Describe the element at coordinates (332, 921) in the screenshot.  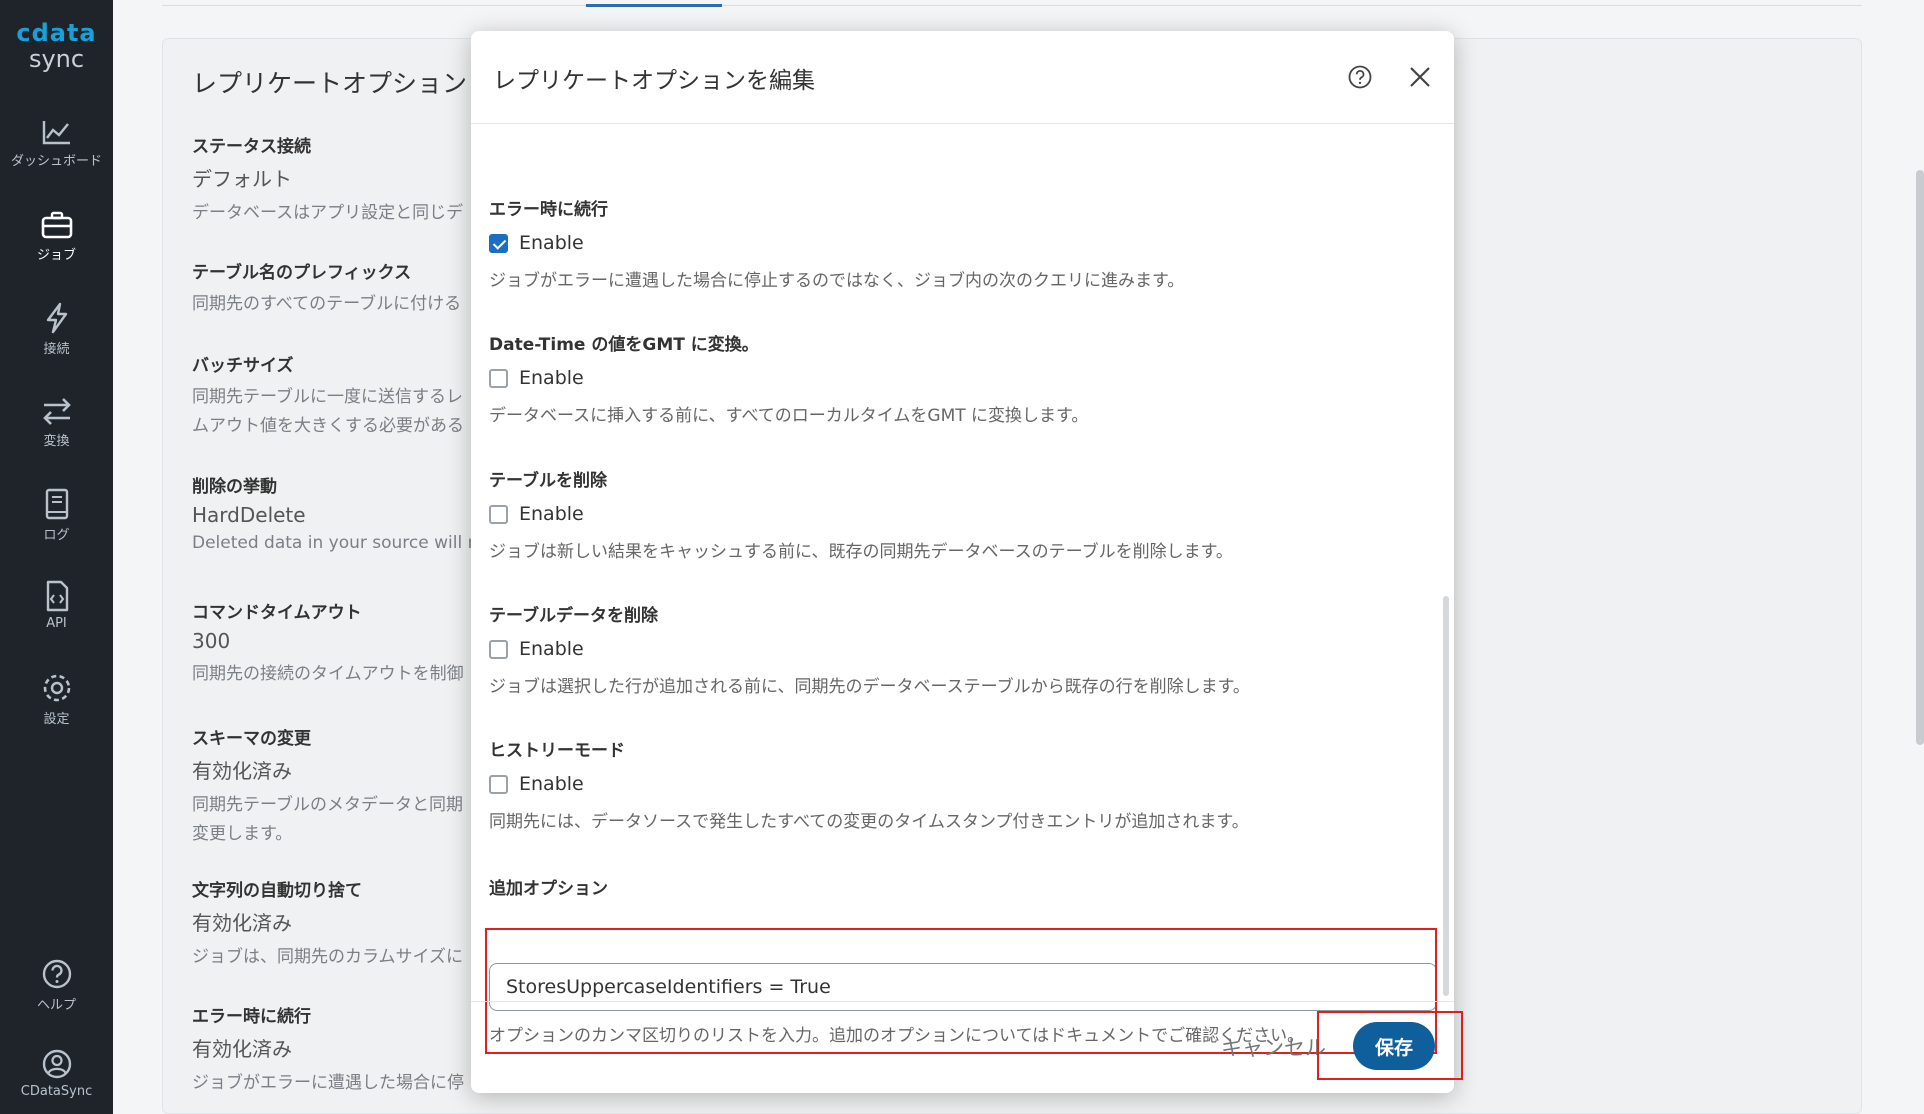
I see `bg-option-truncate-strings: 文字列の自動切り捨て 有効化済み ジョブは、同期先のカラムサイズに` at that location.